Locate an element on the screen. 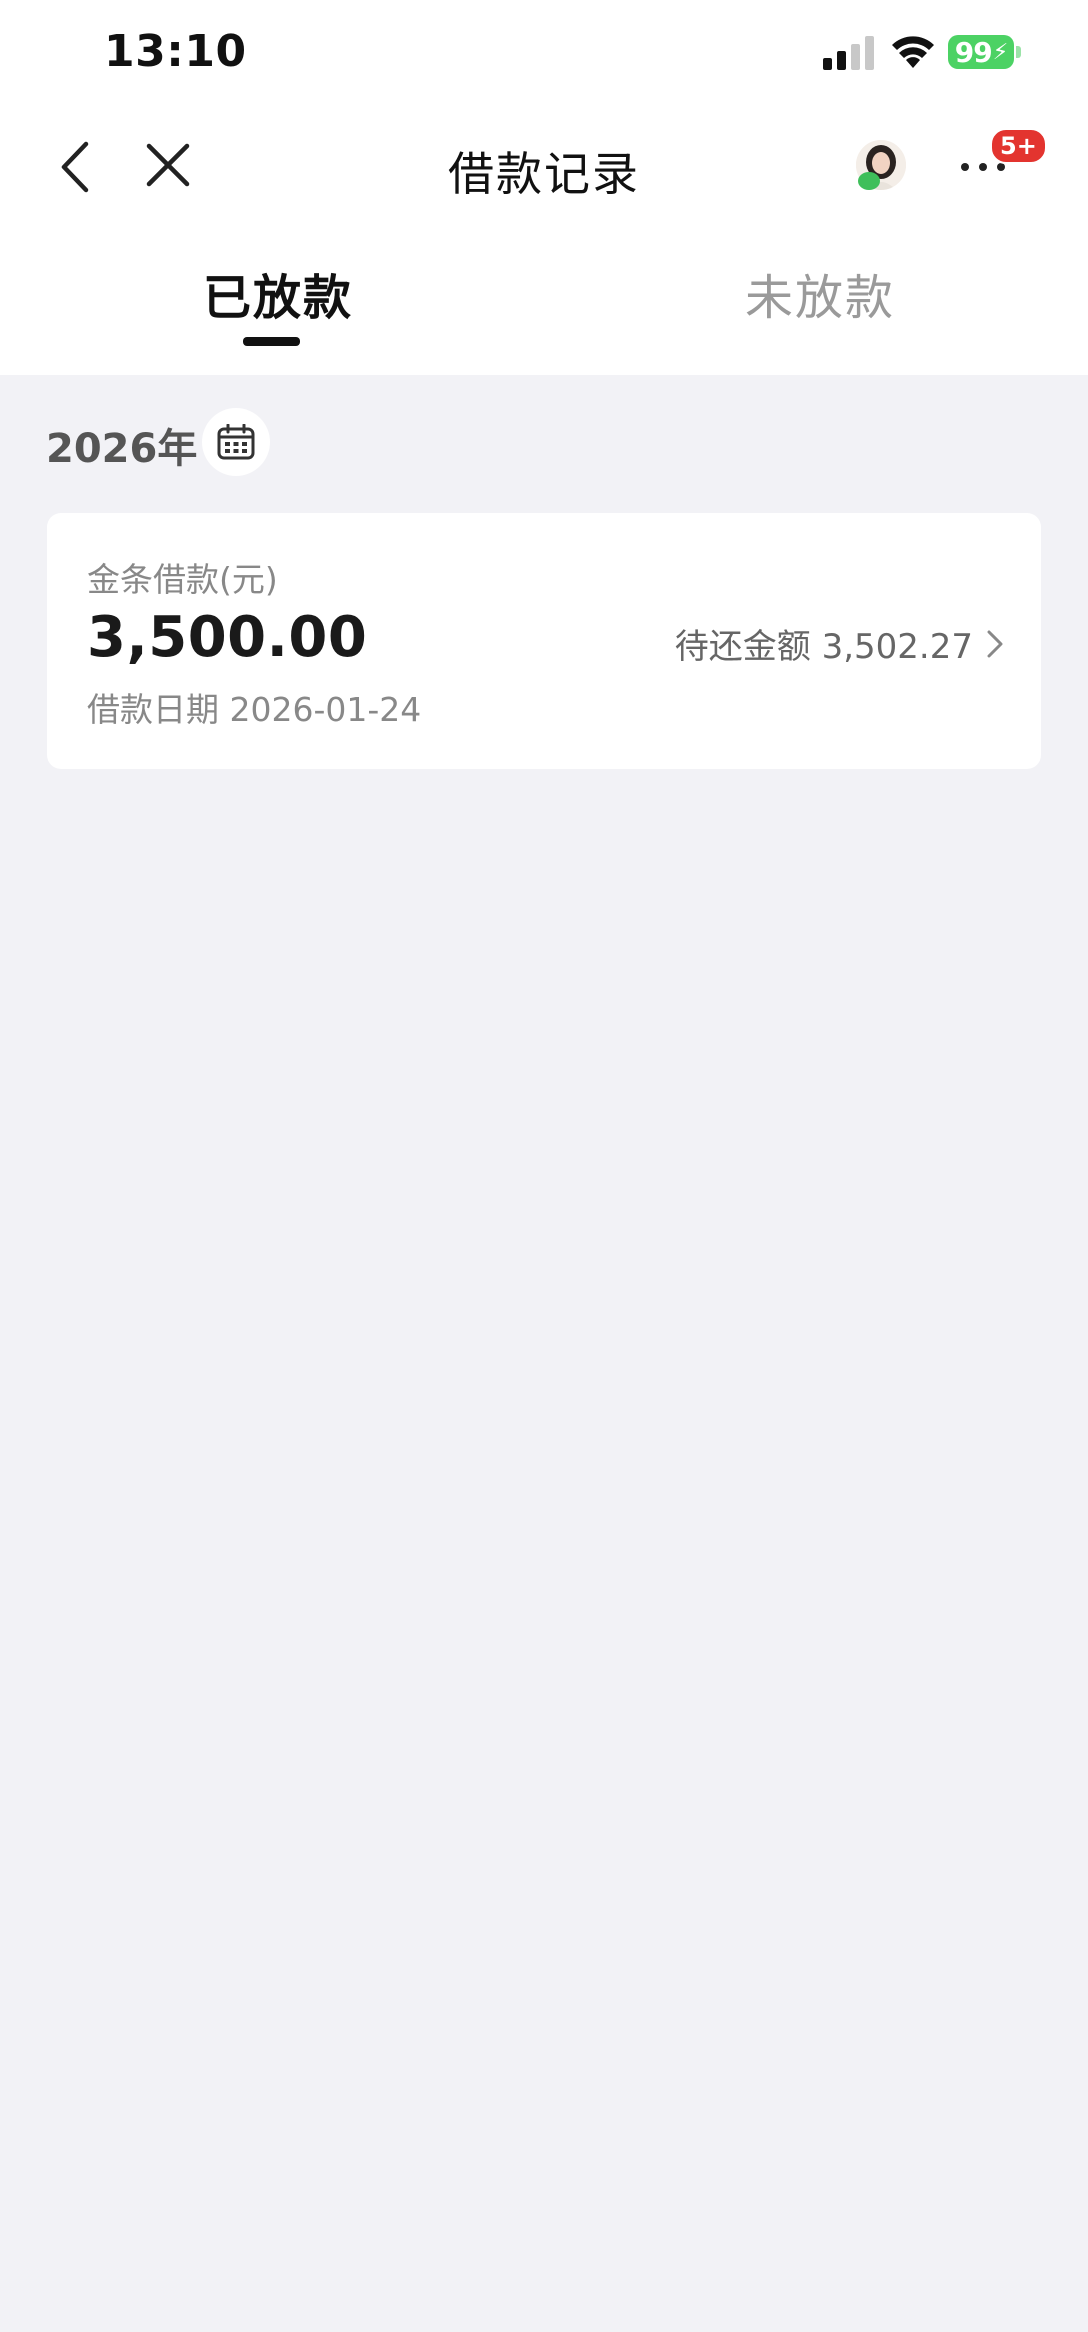  battery-icon: 99 ⚡ is located at coordinates (981, 52).